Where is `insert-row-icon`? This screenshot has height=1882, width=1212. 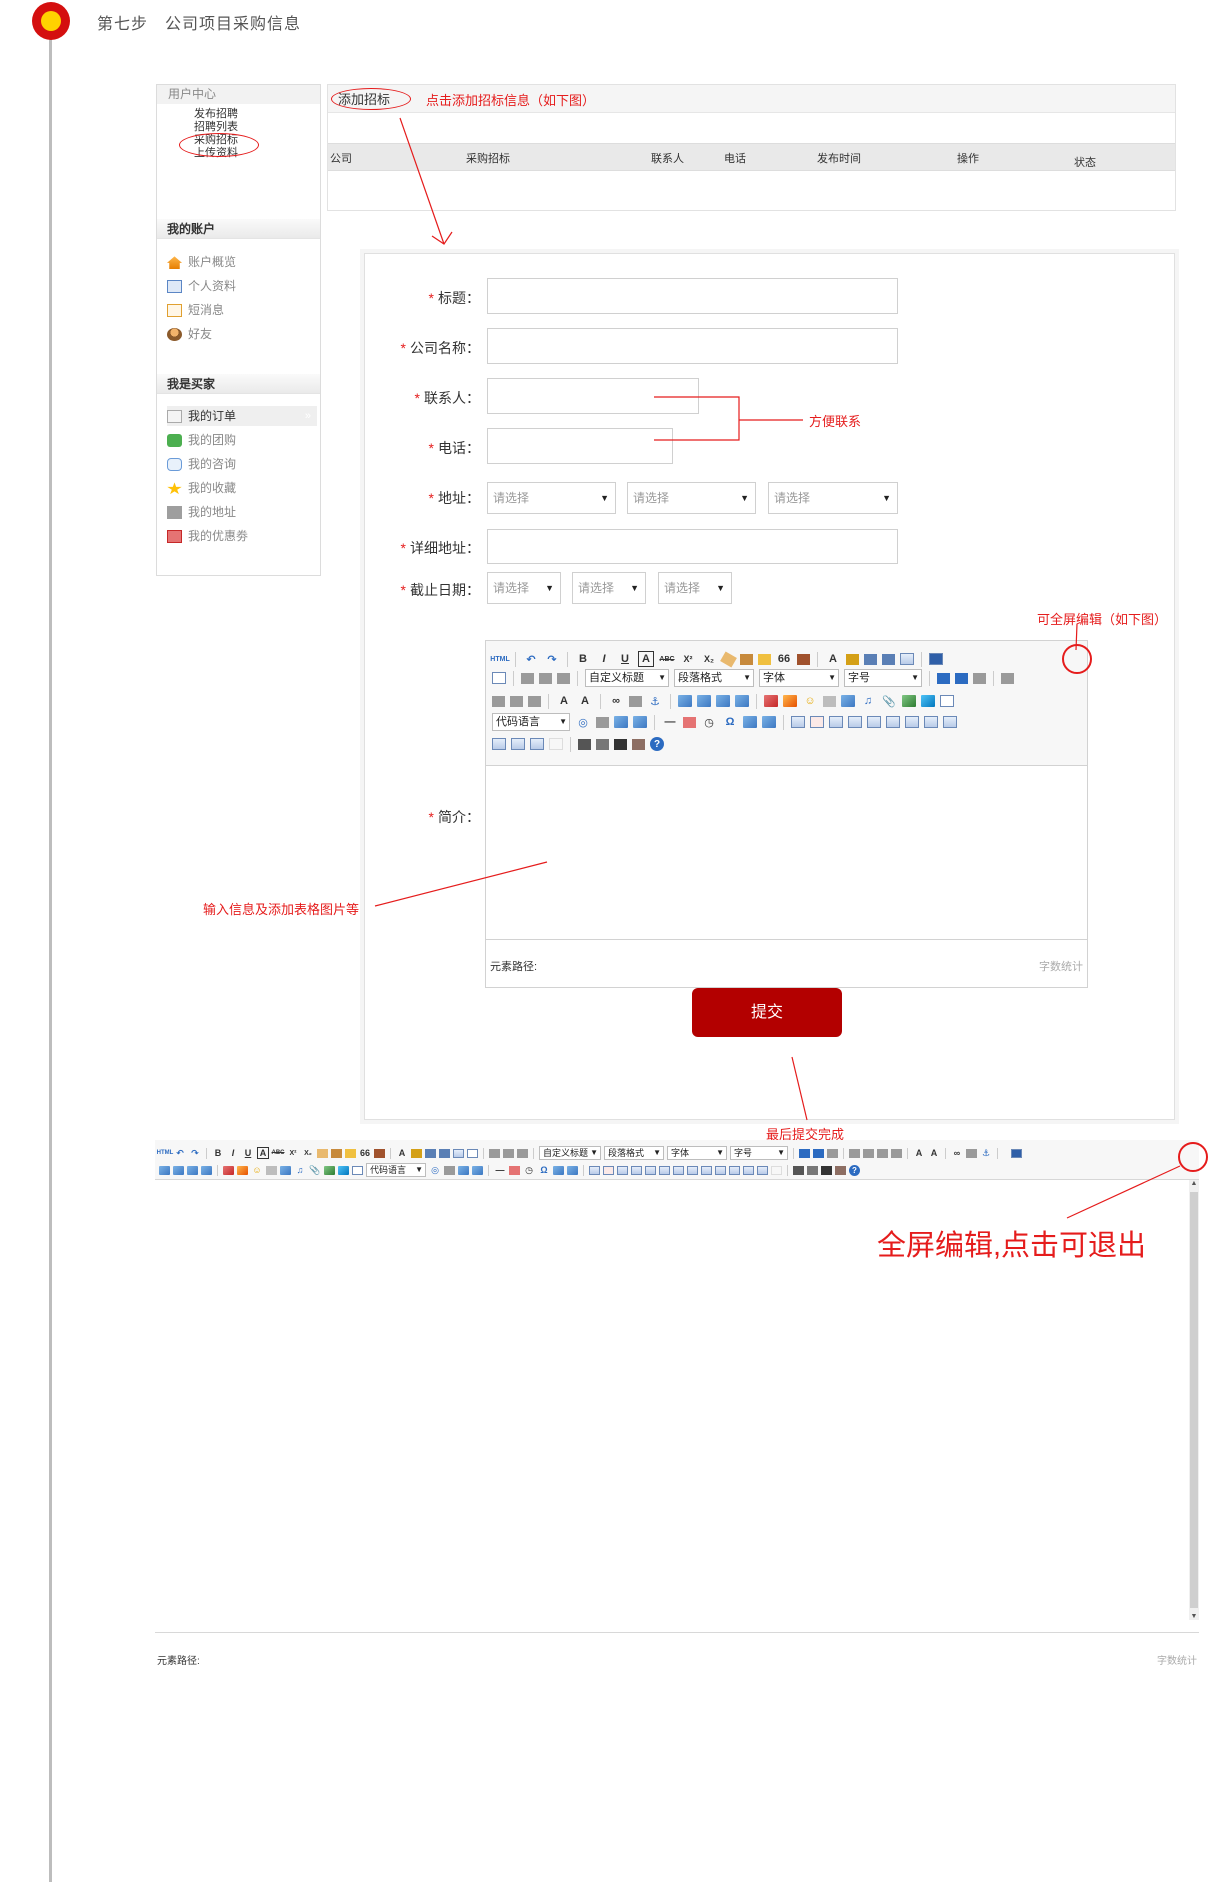 insert-row-icon is located at coordinates (855, 722).